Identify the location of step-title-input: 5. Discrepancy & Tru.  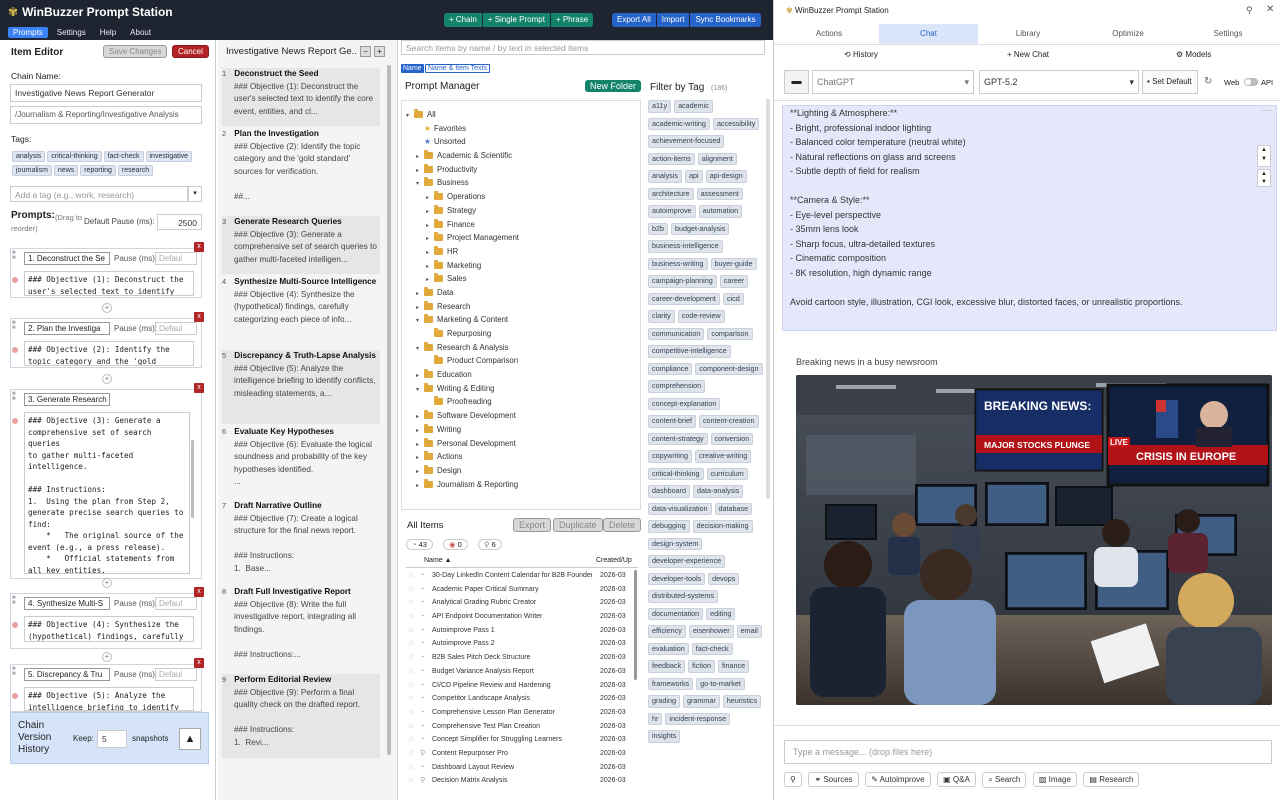
(67, 674).